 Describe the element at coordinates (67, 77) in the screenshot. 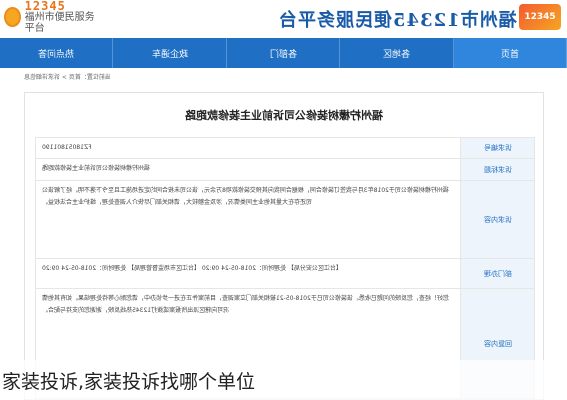

I see `breadcrumb: 当前位置：首页 > 诉求详细信息` at that location.